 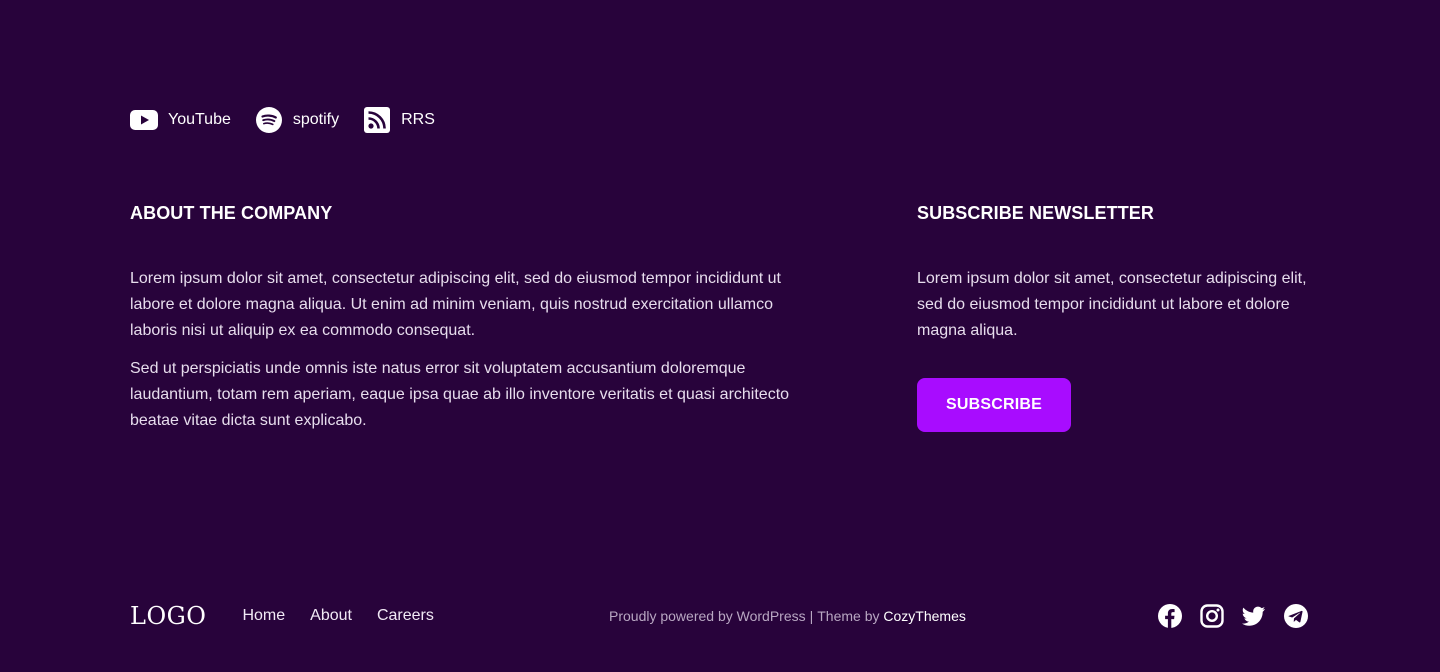 I want to click on twitter-icon, so click(x=1254, y=616).